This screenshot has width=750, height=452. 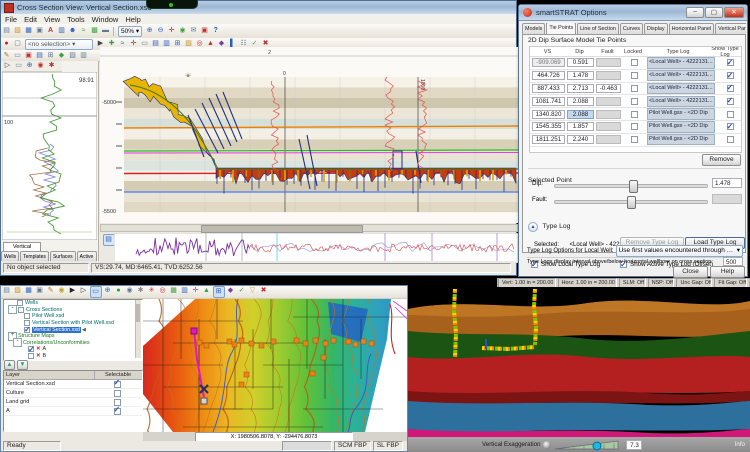 What do you see at coordinates (681, 139) in the screenshot?
I see `type-log-cell: Pilot Well.gsx - <2D Dip` at bounding box center [681, 139].